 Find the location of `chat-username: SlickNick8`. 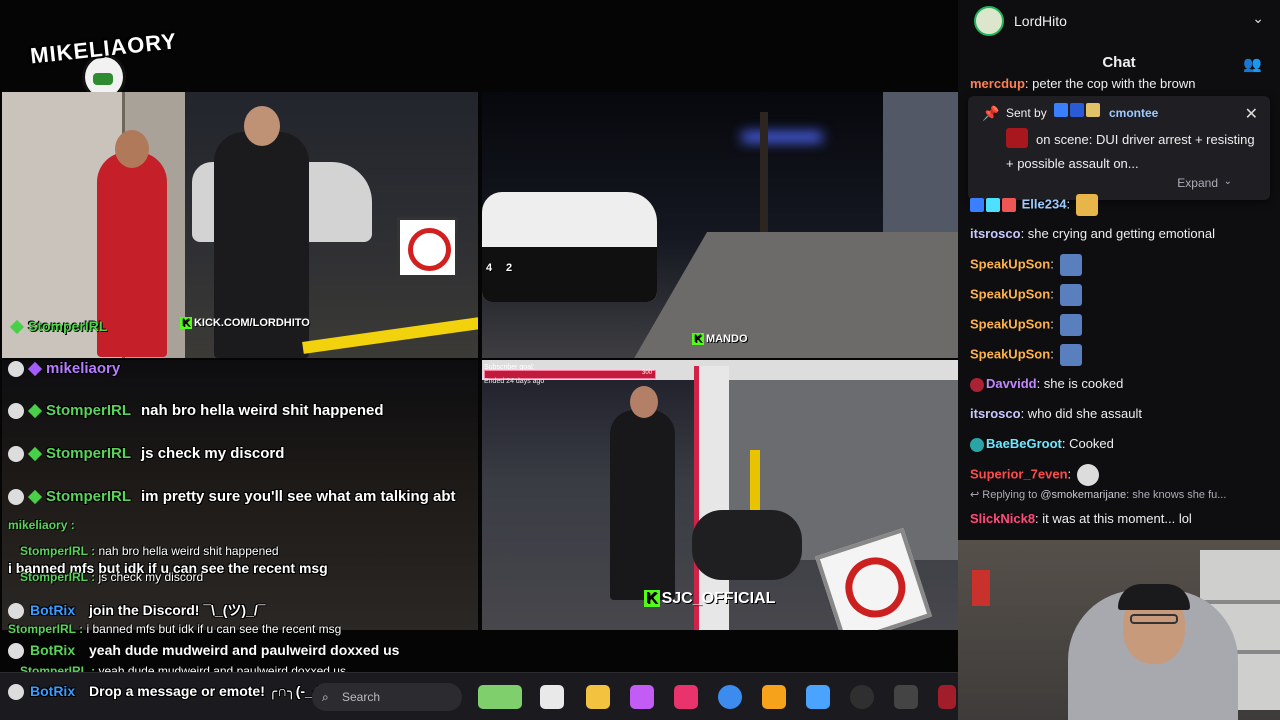

chat-username: SlickNick8 is located at coordinates (1002, 518).